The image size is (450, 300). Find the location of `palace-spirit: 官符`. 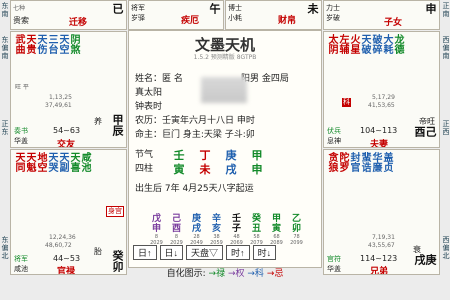

palace-spirit: 官符 is located at coordinates (334, 259).